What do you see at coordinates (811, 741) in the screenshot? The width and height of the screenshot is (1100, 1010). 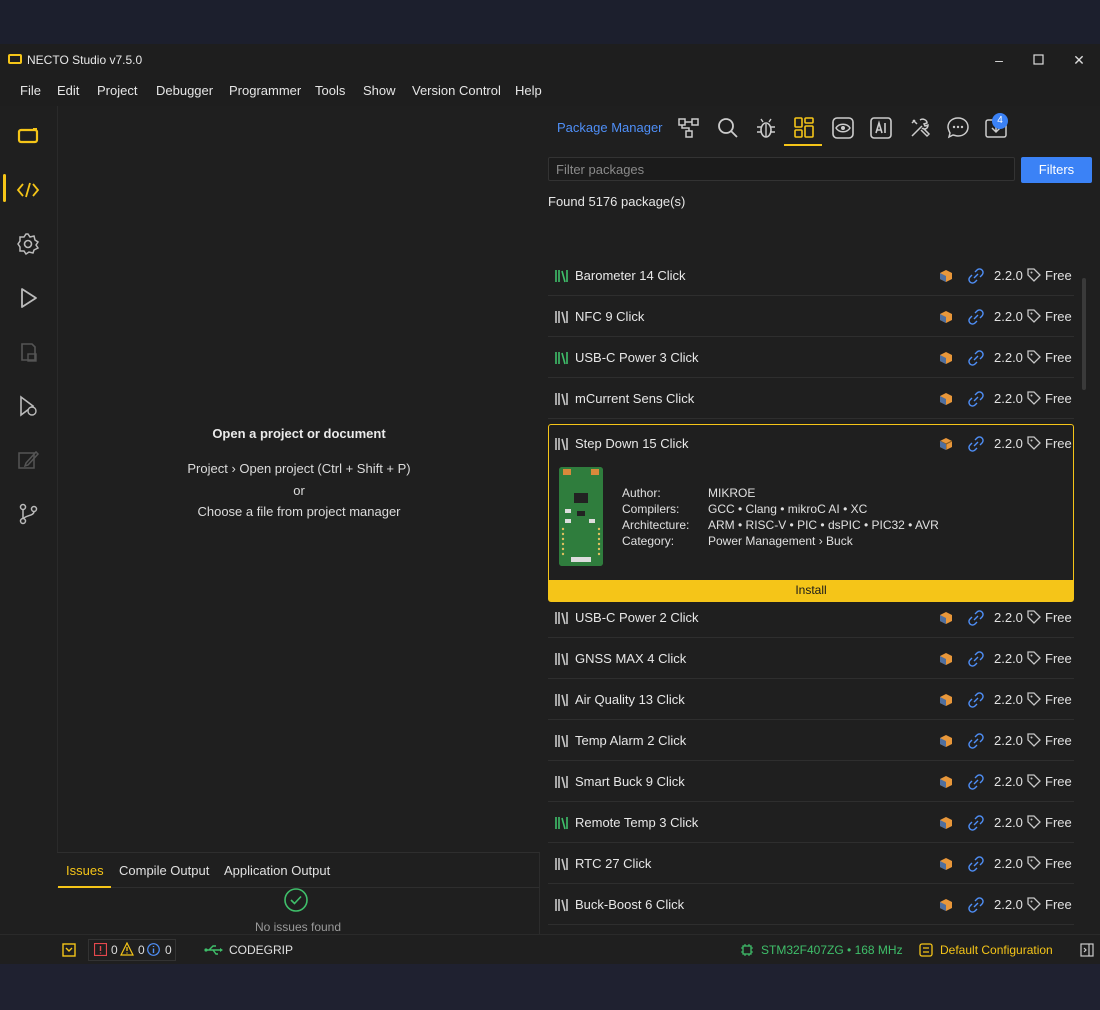 I see `package-row: Temp Alarm 2 Click 2.2.0 Free` at bounding box center [811, 741].